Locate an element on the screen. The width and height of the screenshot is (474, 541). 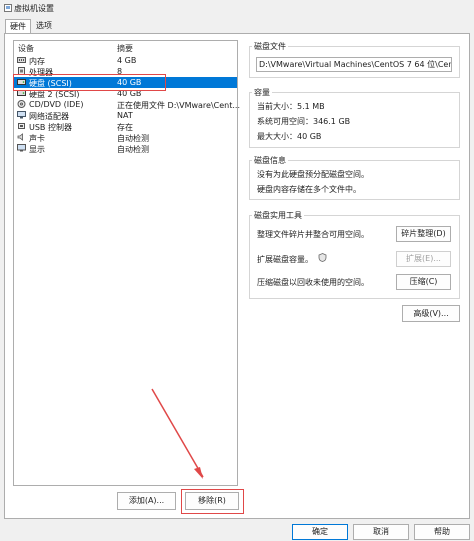
disk-info-line-1: 没有为此硬盘预分配磁盘空间。 is located at coordinates (313, 174).